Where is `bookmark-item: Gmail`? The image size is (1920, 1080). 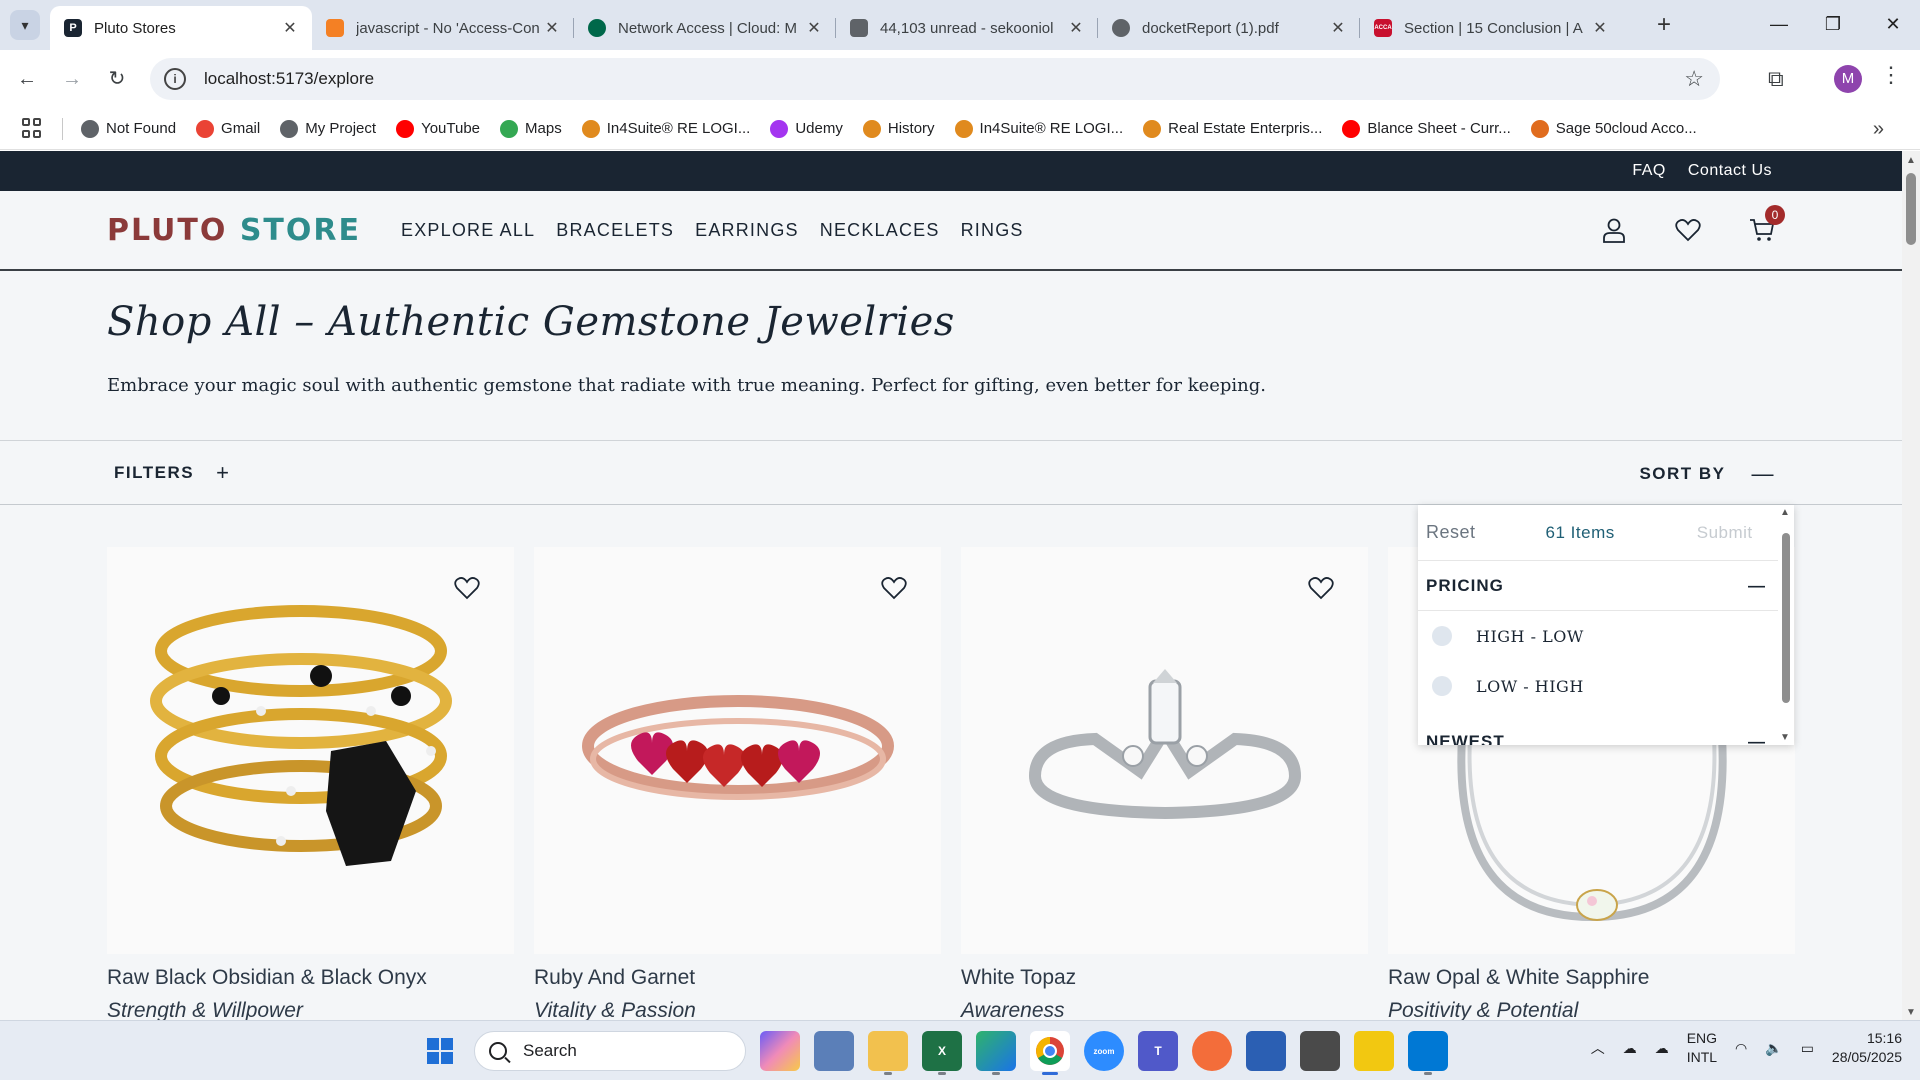 bookmark-item: Gmail is located at coordinates (228, 128).